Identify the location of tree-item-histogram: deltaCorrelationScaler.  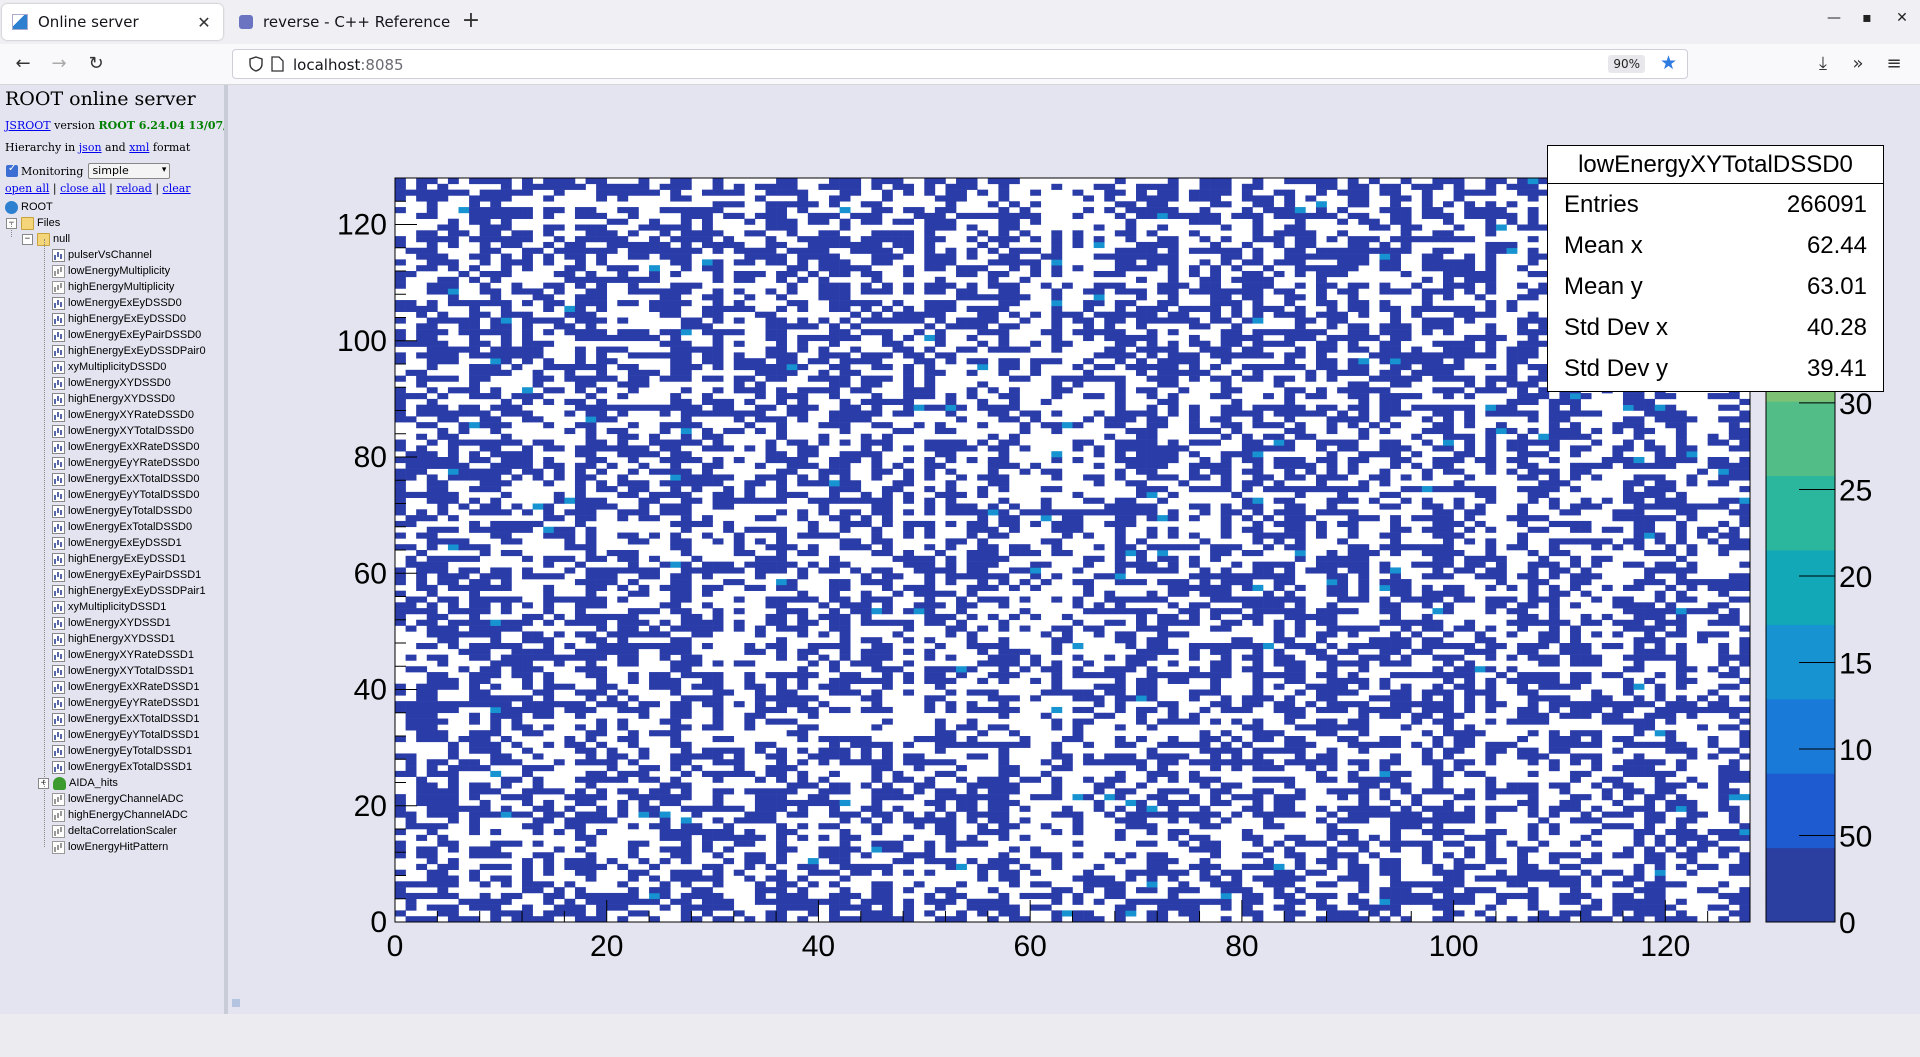
(114, 831).